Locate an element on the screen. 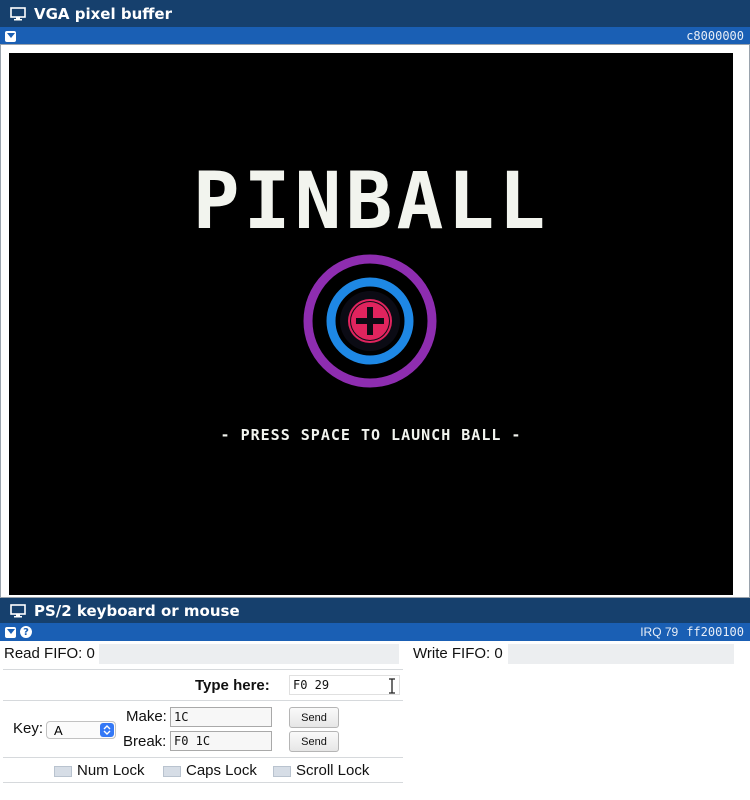 The width and height of the screenshot is (750, 800). vga-subbar: c8000000 is located at coordinates (375, 36).